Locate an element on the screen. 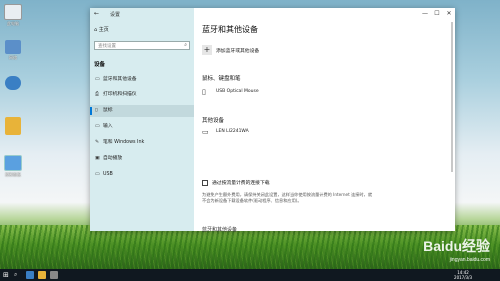 The width and height of the screenshot is (500, 281). folder-icon is located at coordinates (13, 126).